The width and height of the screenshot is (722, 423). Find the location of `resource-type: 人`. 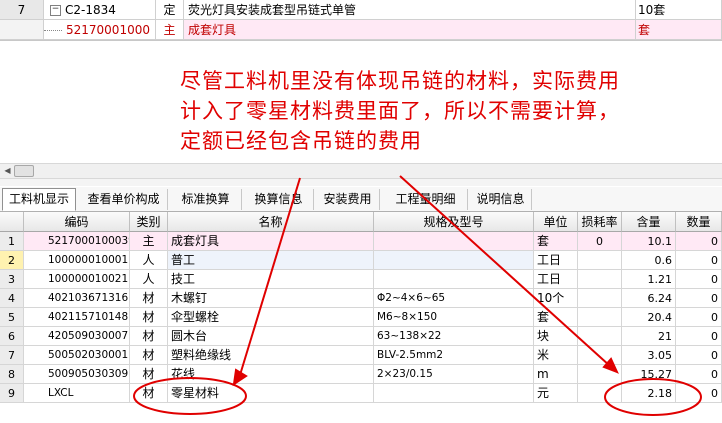

resource-type: 人 is located at coordinates (149, 279).